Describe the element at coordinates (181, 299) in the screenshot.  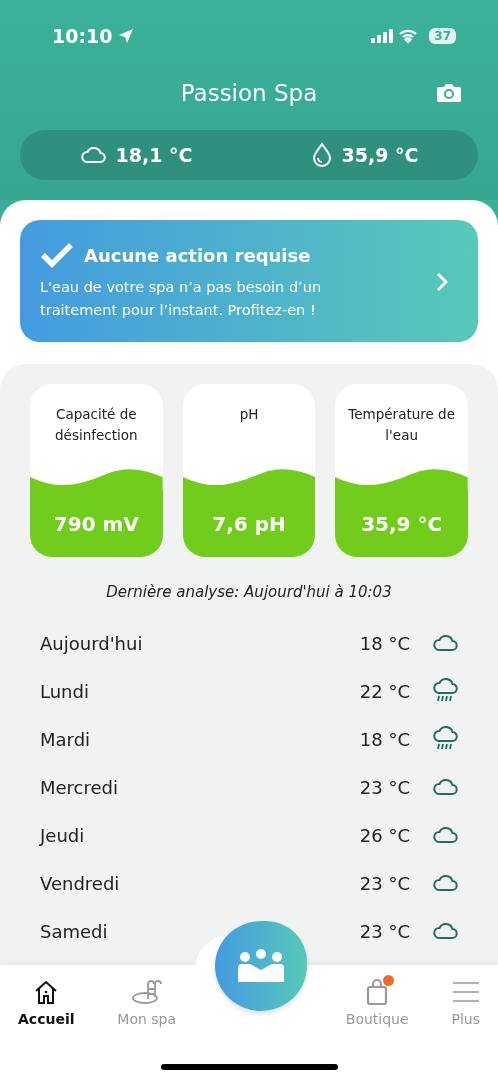
I see `alert-message: L'eau de votre spa n’a pas besoin d’un traitement pour l’instant. Profitez-en !` at that location.